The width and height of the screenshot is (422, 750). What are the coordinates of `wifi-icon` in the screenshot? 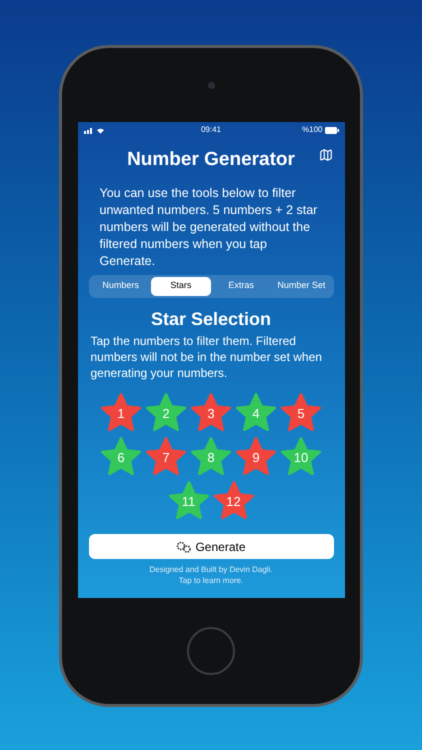 It's located at (100, 130).